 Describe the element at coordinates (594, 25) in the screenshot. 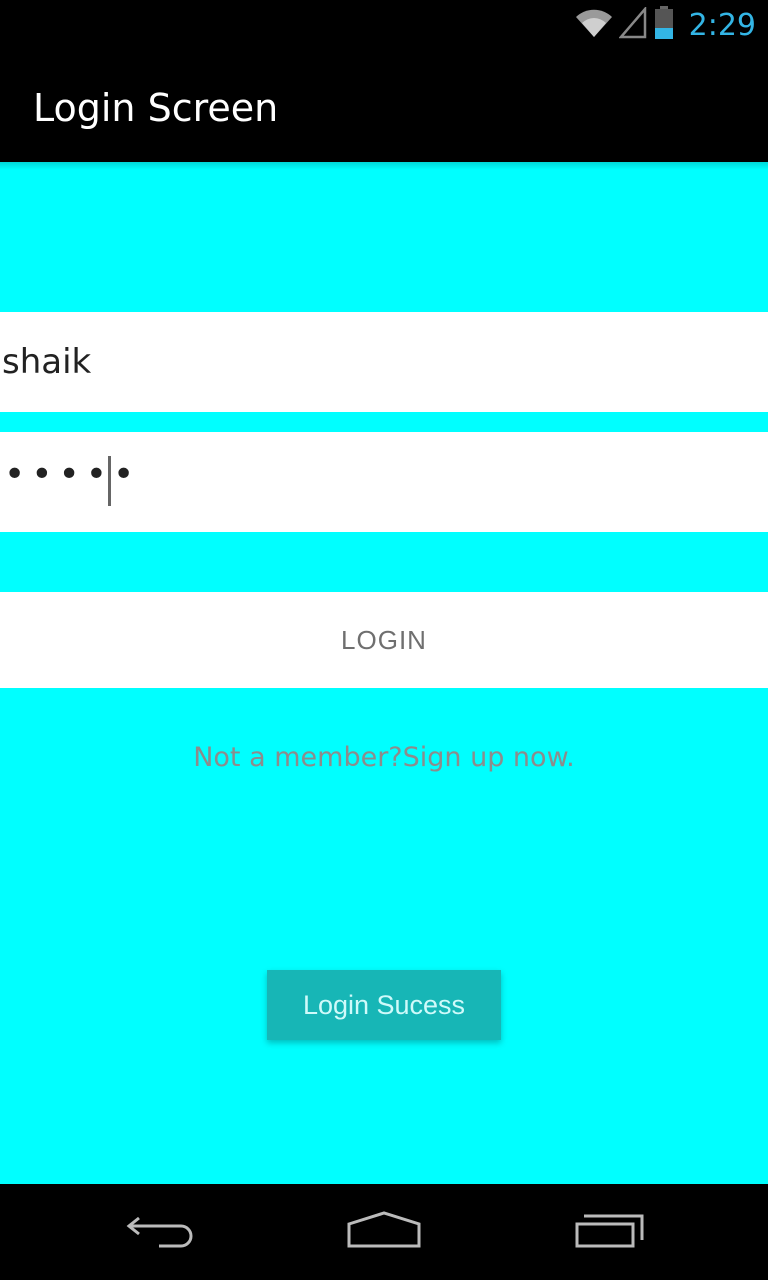

I see `wifi-icon` at that location.